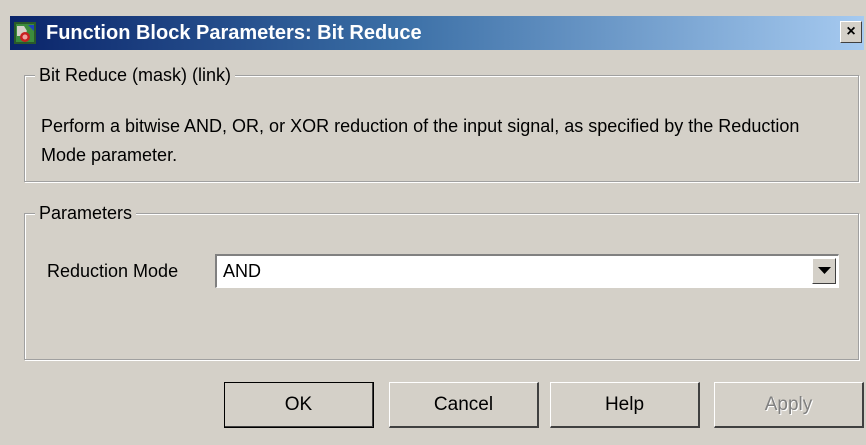 This screenshot has width=866, height=445. I want to click on reduction-mode-select: AND, so click(527, 271).